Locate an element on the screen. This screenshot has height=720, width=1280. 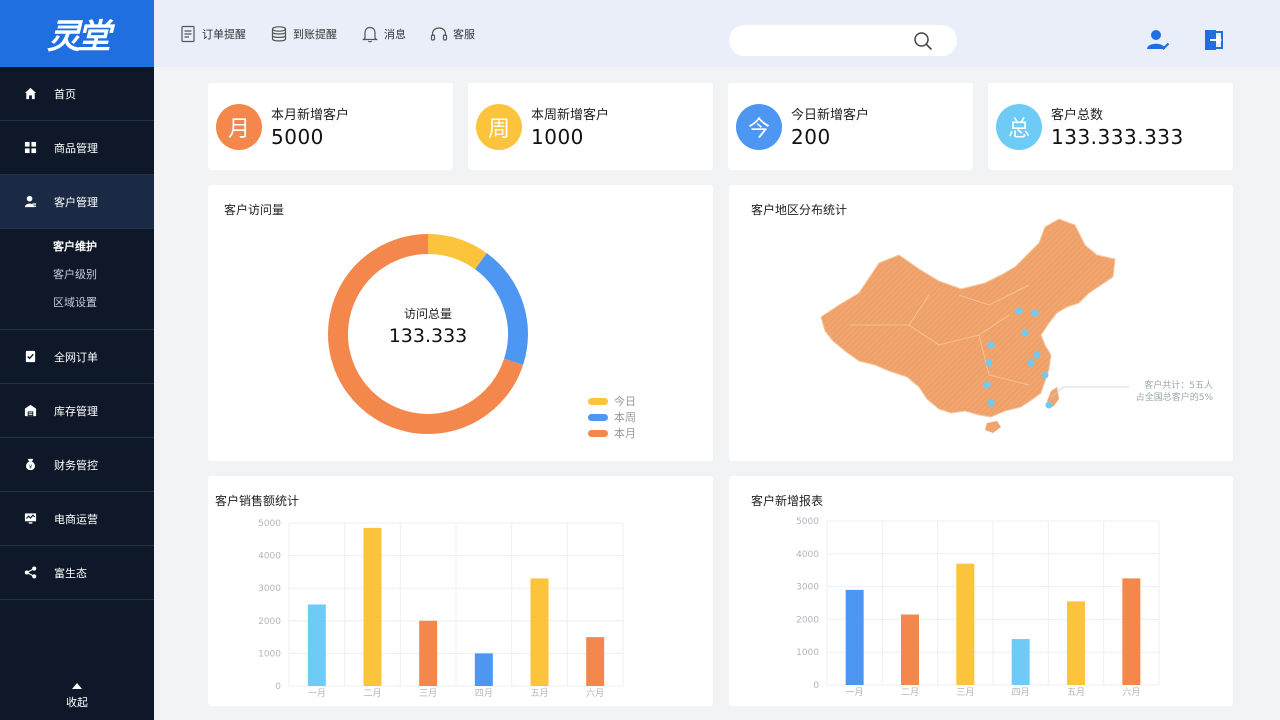
donut-segment-本周 is located at coordinates (501, 309).